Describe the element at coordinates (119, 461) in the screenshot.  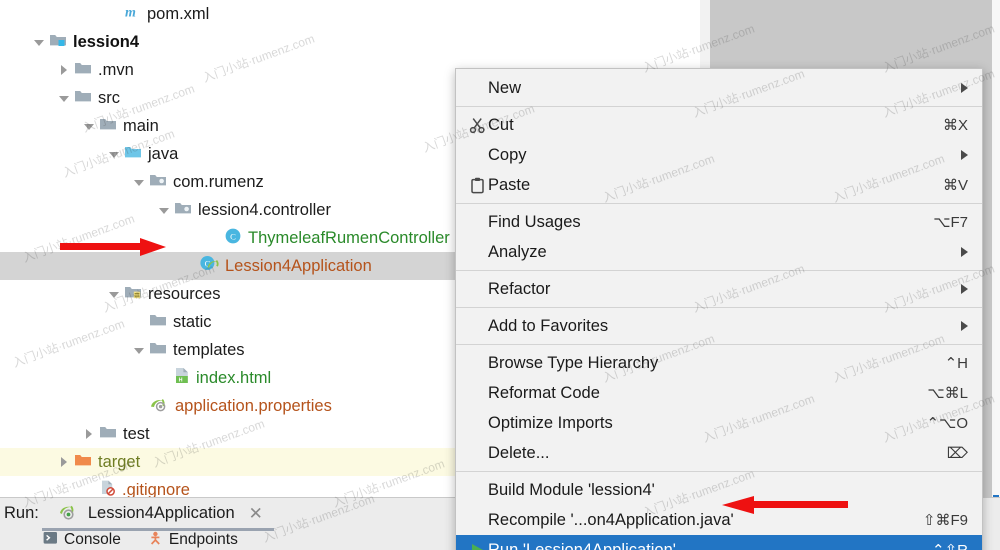
I see `tree-row-label: target` at that location.